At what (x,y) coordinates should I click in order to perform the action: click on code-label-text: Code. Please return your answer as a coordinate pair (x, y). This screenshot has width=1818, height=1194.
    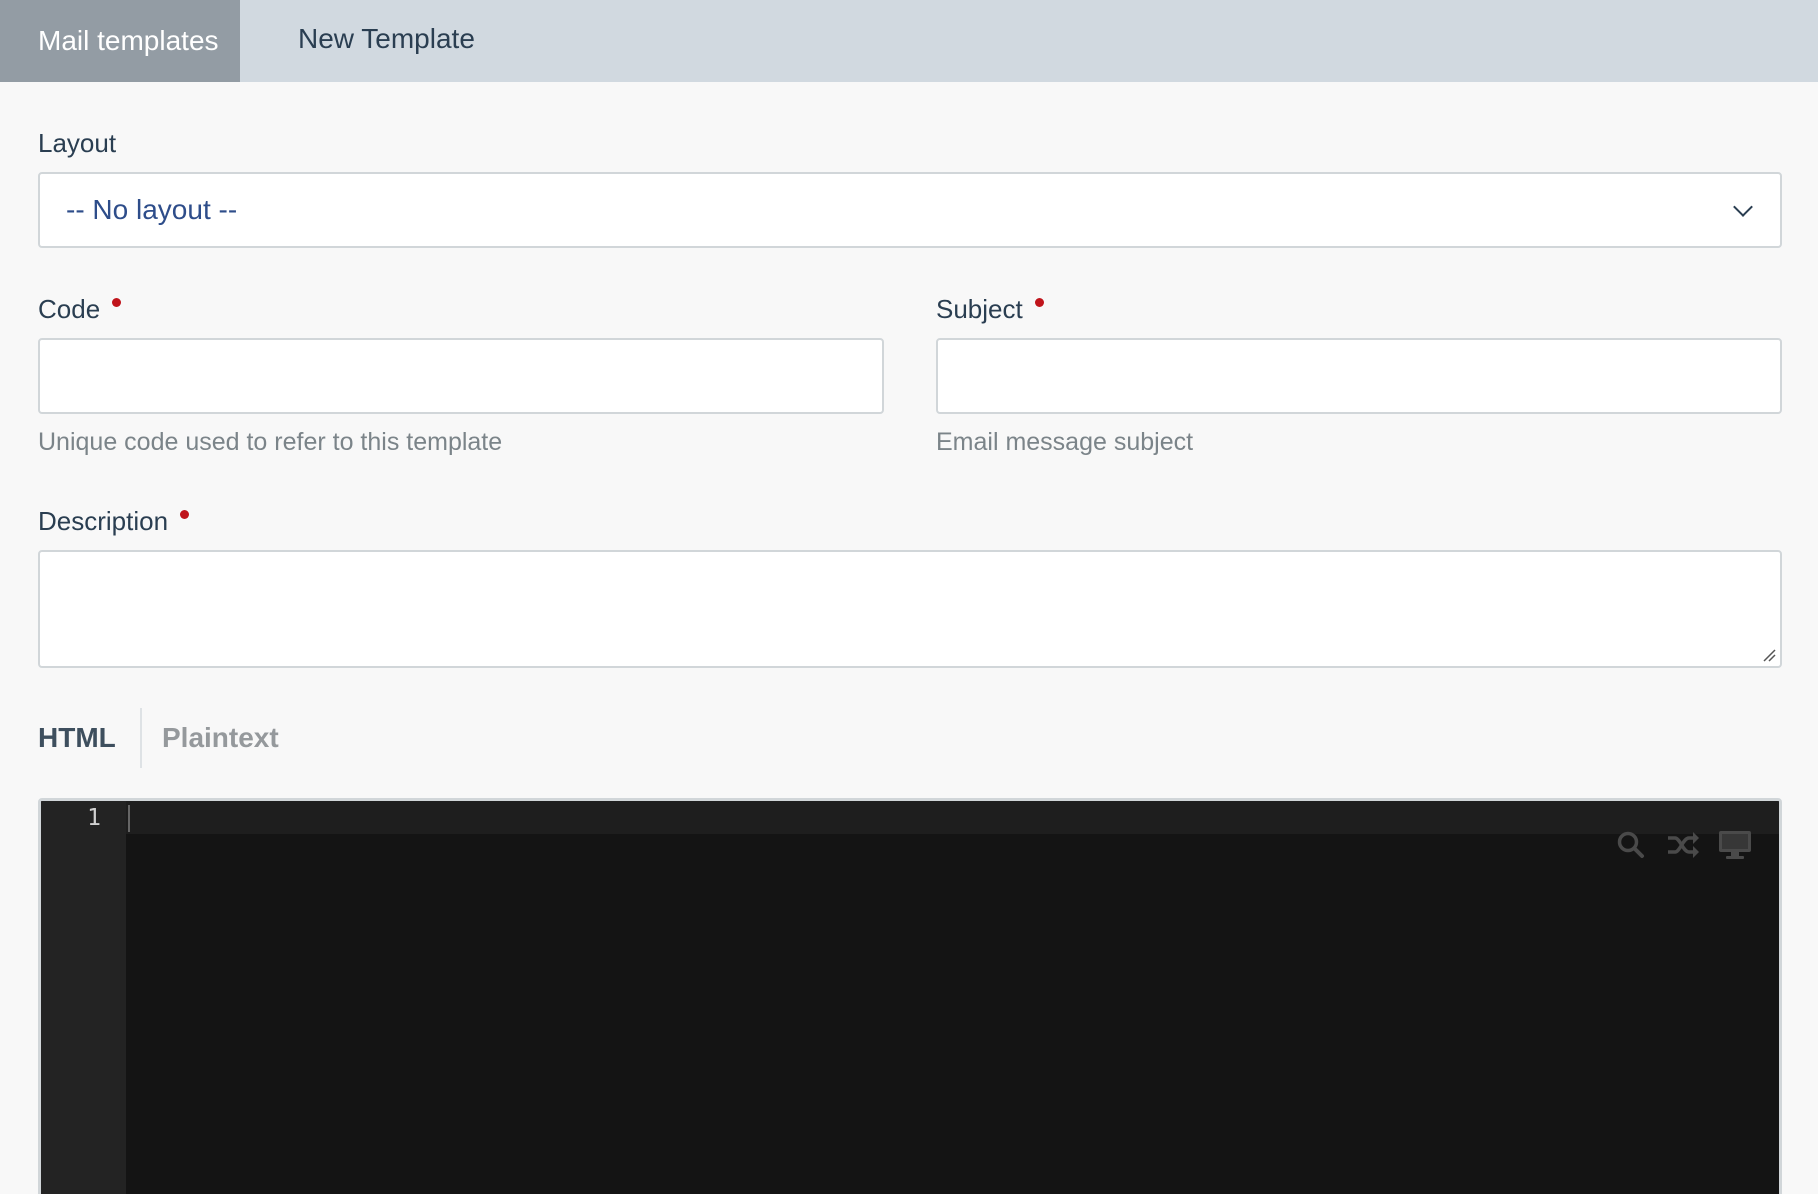
    Looking at the image, I should click on (69, 309).